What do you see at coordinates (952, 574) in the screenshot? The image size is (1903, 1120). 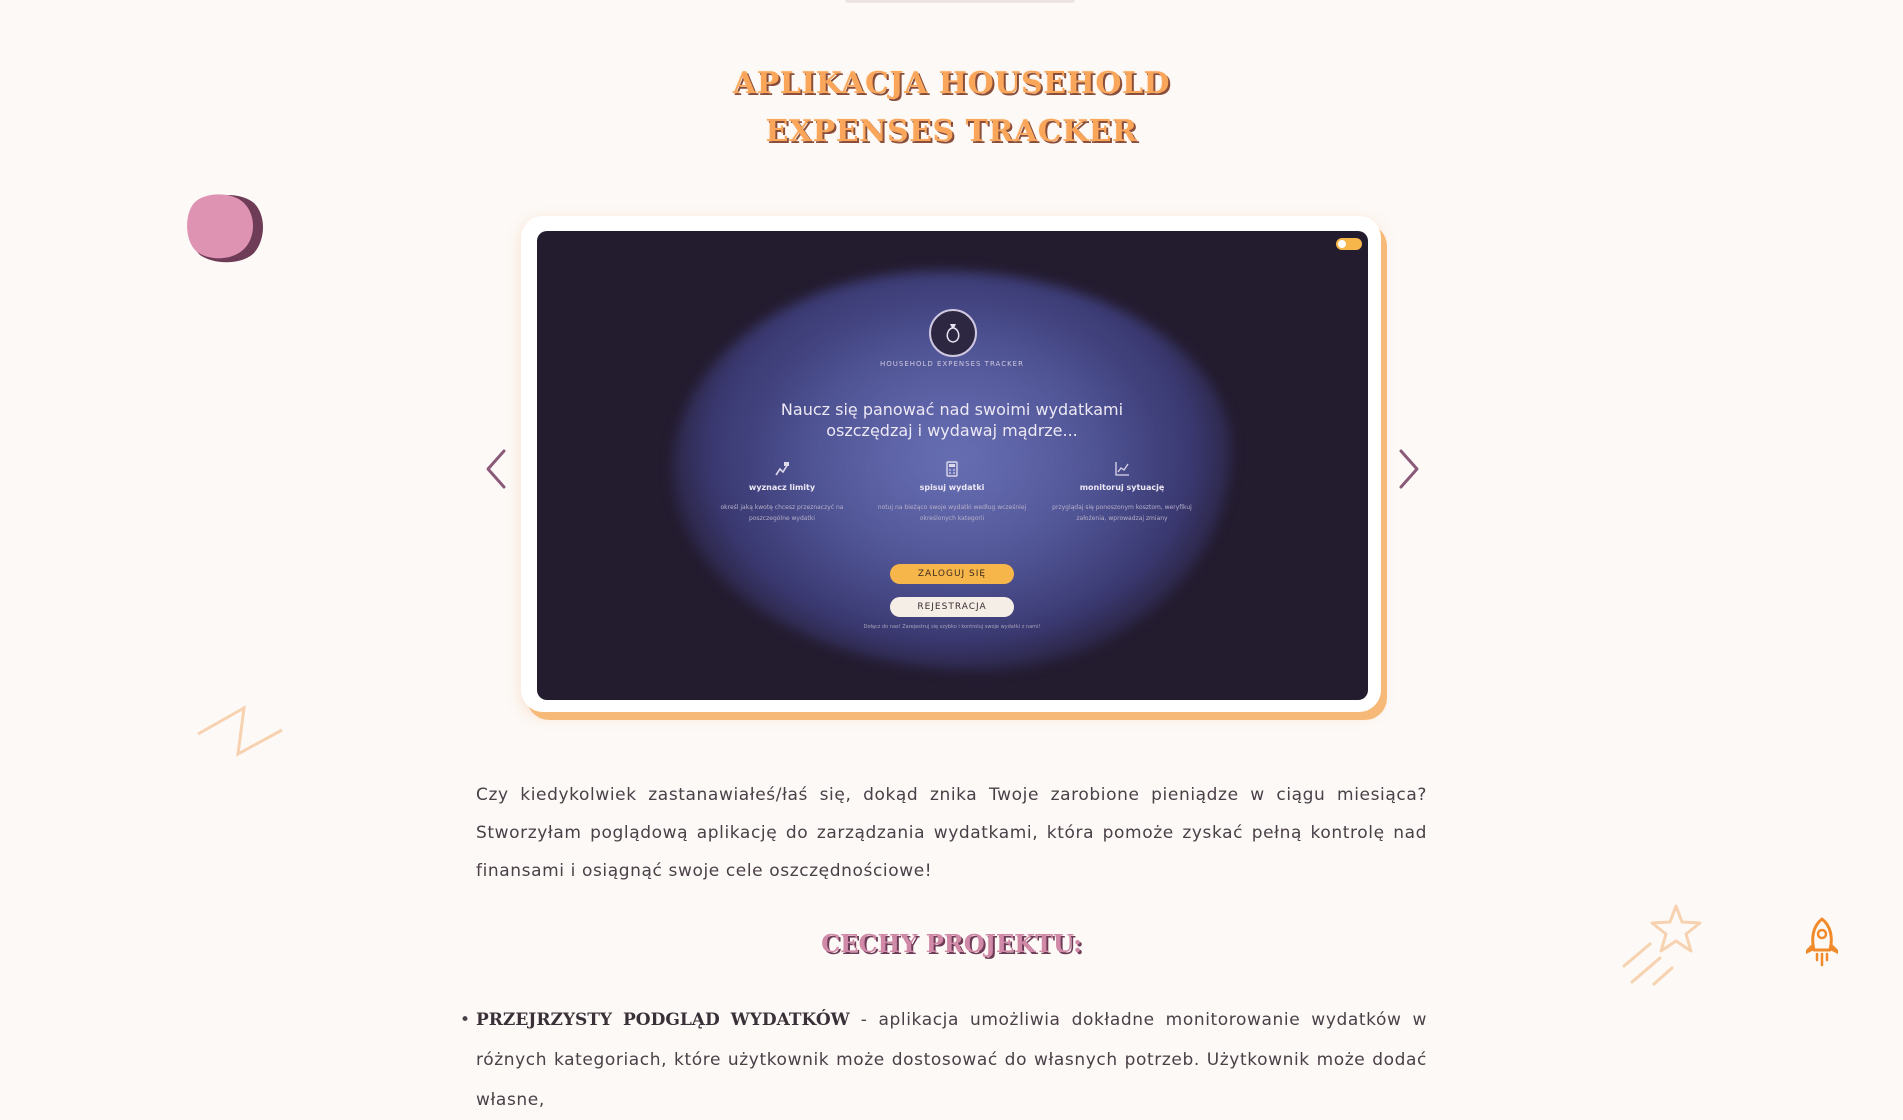 I see `login-button: ZALOGUJ SIĘ` at bounding box center [952, 574].